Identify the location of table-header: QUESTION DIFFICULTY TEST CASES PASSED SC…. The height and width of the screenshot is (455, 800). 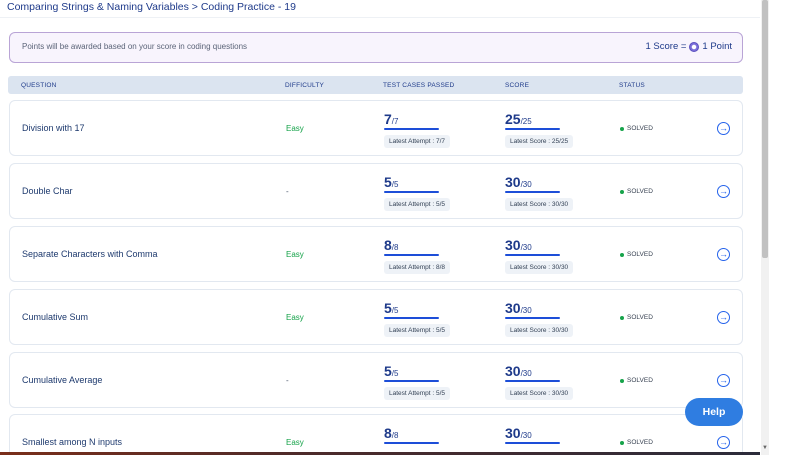
(375, 85).